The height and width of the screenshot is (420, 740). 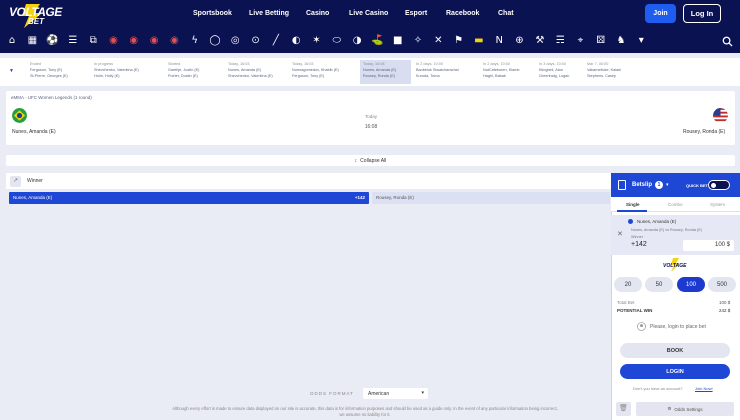 What do you see at coordinates (269, 13) in the screenshot?
I see `nav-live-betting: Live Betting` at bounding box center [269, 13].